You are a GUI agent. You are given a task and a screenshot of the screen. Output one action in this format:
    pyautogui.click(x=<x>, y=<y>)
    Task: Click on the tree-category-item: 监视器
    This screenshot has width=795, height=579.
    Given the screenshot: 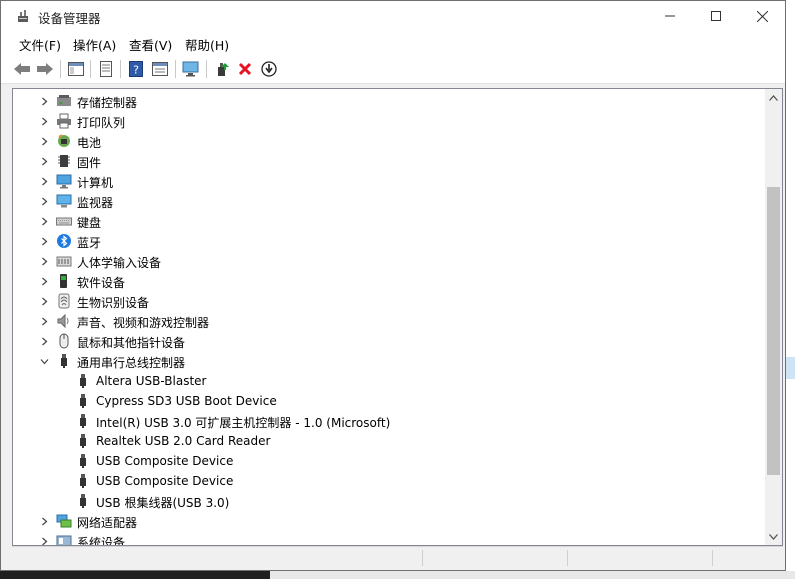 What is the action you would take?
    pyautogui.click(x=389, y=201)
    